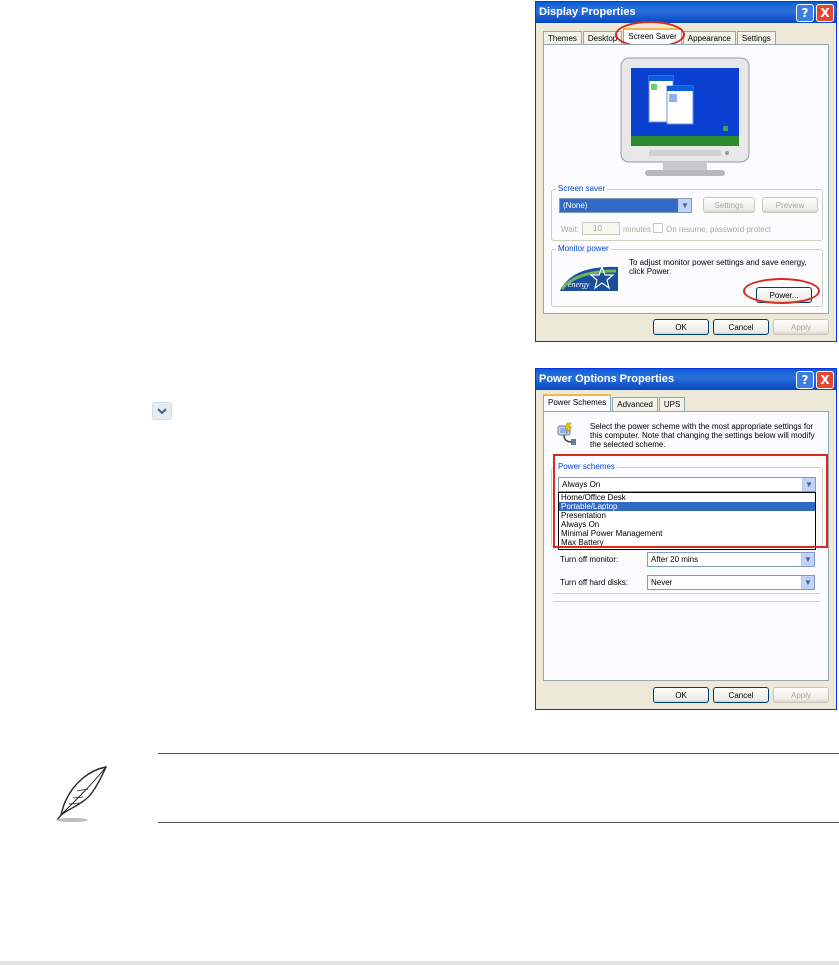 This screenshot has width=839, height=965. What do you see at coordinates (686, 379) in the screenshot?
I see `window-titlebar: Power Options Properties ? X` at bounding box center [686, 379].